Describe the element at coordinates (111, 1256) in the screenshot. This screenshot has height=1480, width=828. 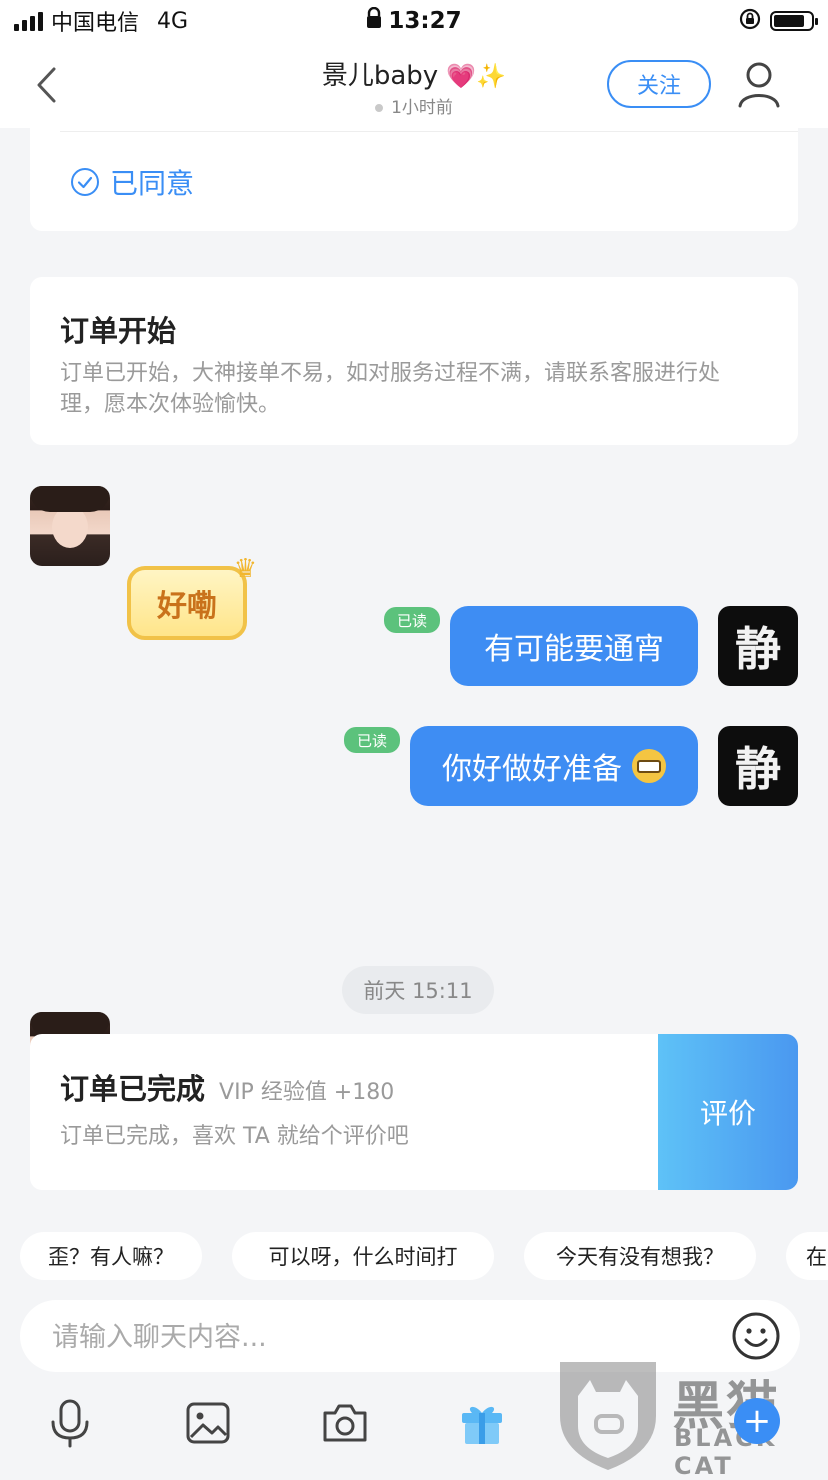
I see `quick-reply-chip: 歪？有人嘛？` at that location.